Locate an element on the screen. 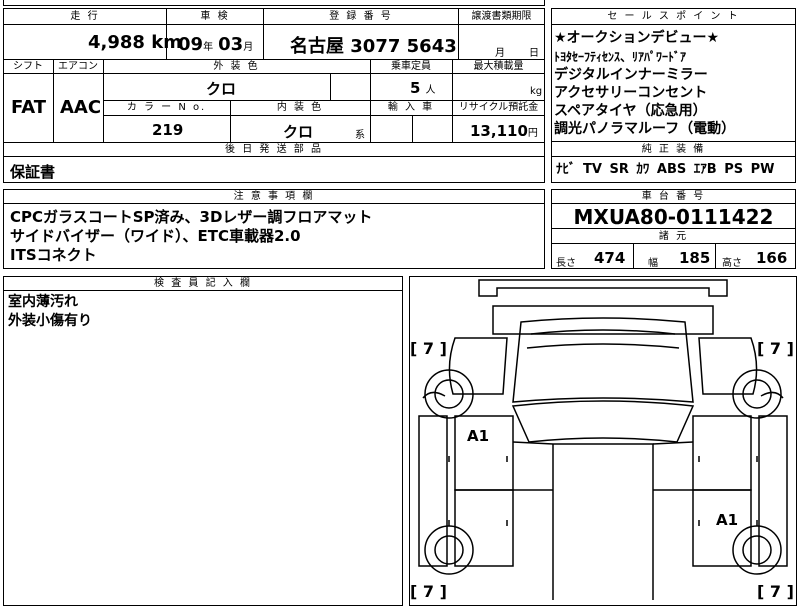 This screenshot has height=606, width=800. inspector-label: 検 査 員 記 入 欄 is located at coordinates (203, 283).